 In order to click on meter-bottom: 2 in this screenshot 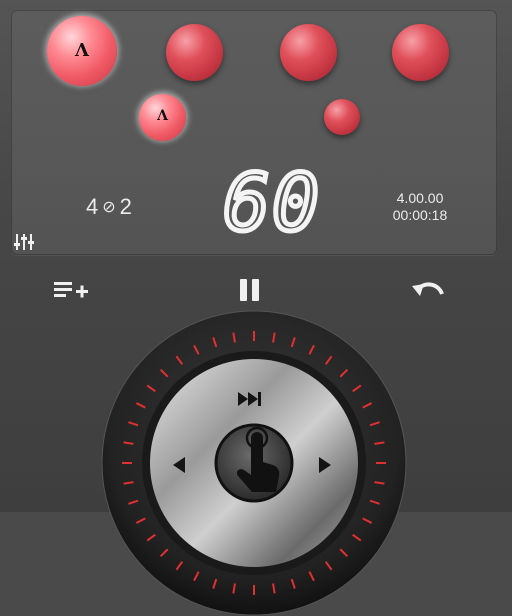, I will do `click(125, 206)`.